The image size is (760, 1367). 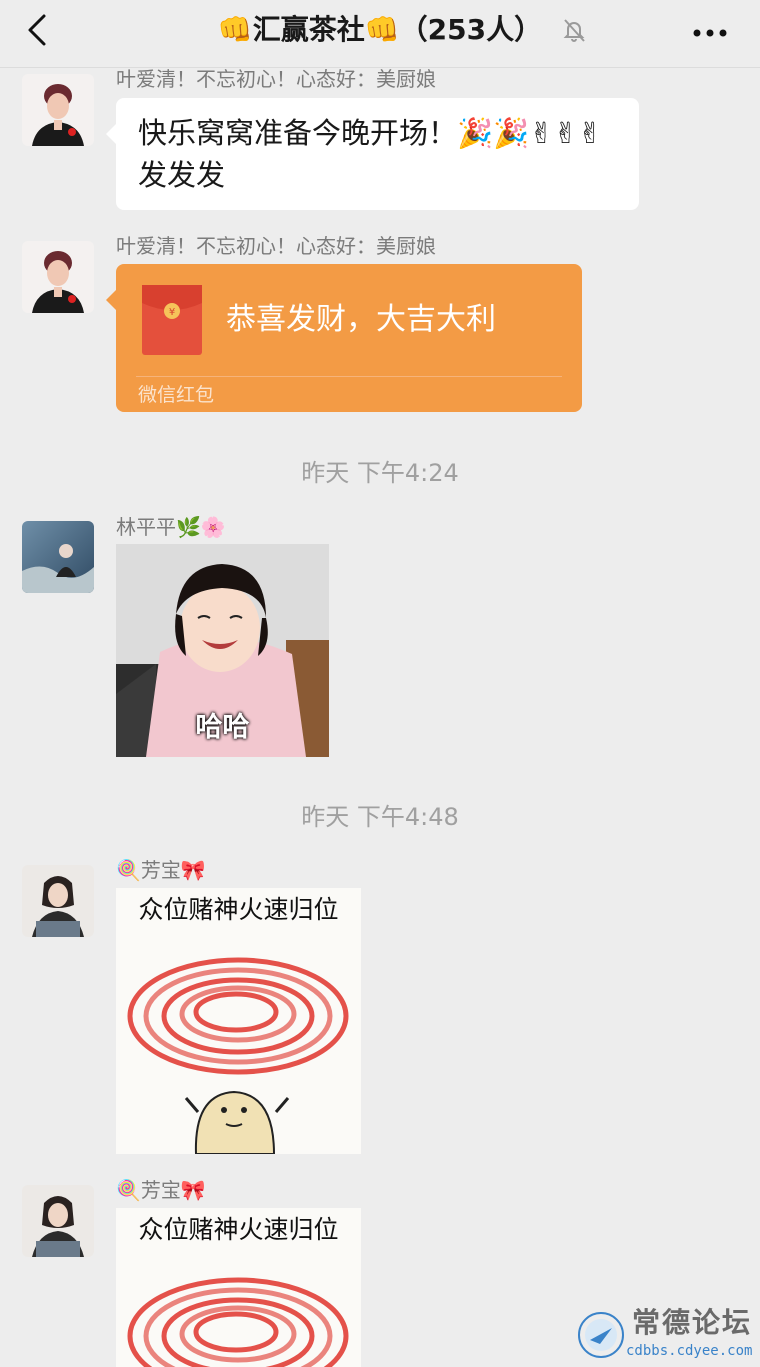 I want to click on chat-header: 👊汇赢茶社👊（253人）, so click(x=380, y=34).